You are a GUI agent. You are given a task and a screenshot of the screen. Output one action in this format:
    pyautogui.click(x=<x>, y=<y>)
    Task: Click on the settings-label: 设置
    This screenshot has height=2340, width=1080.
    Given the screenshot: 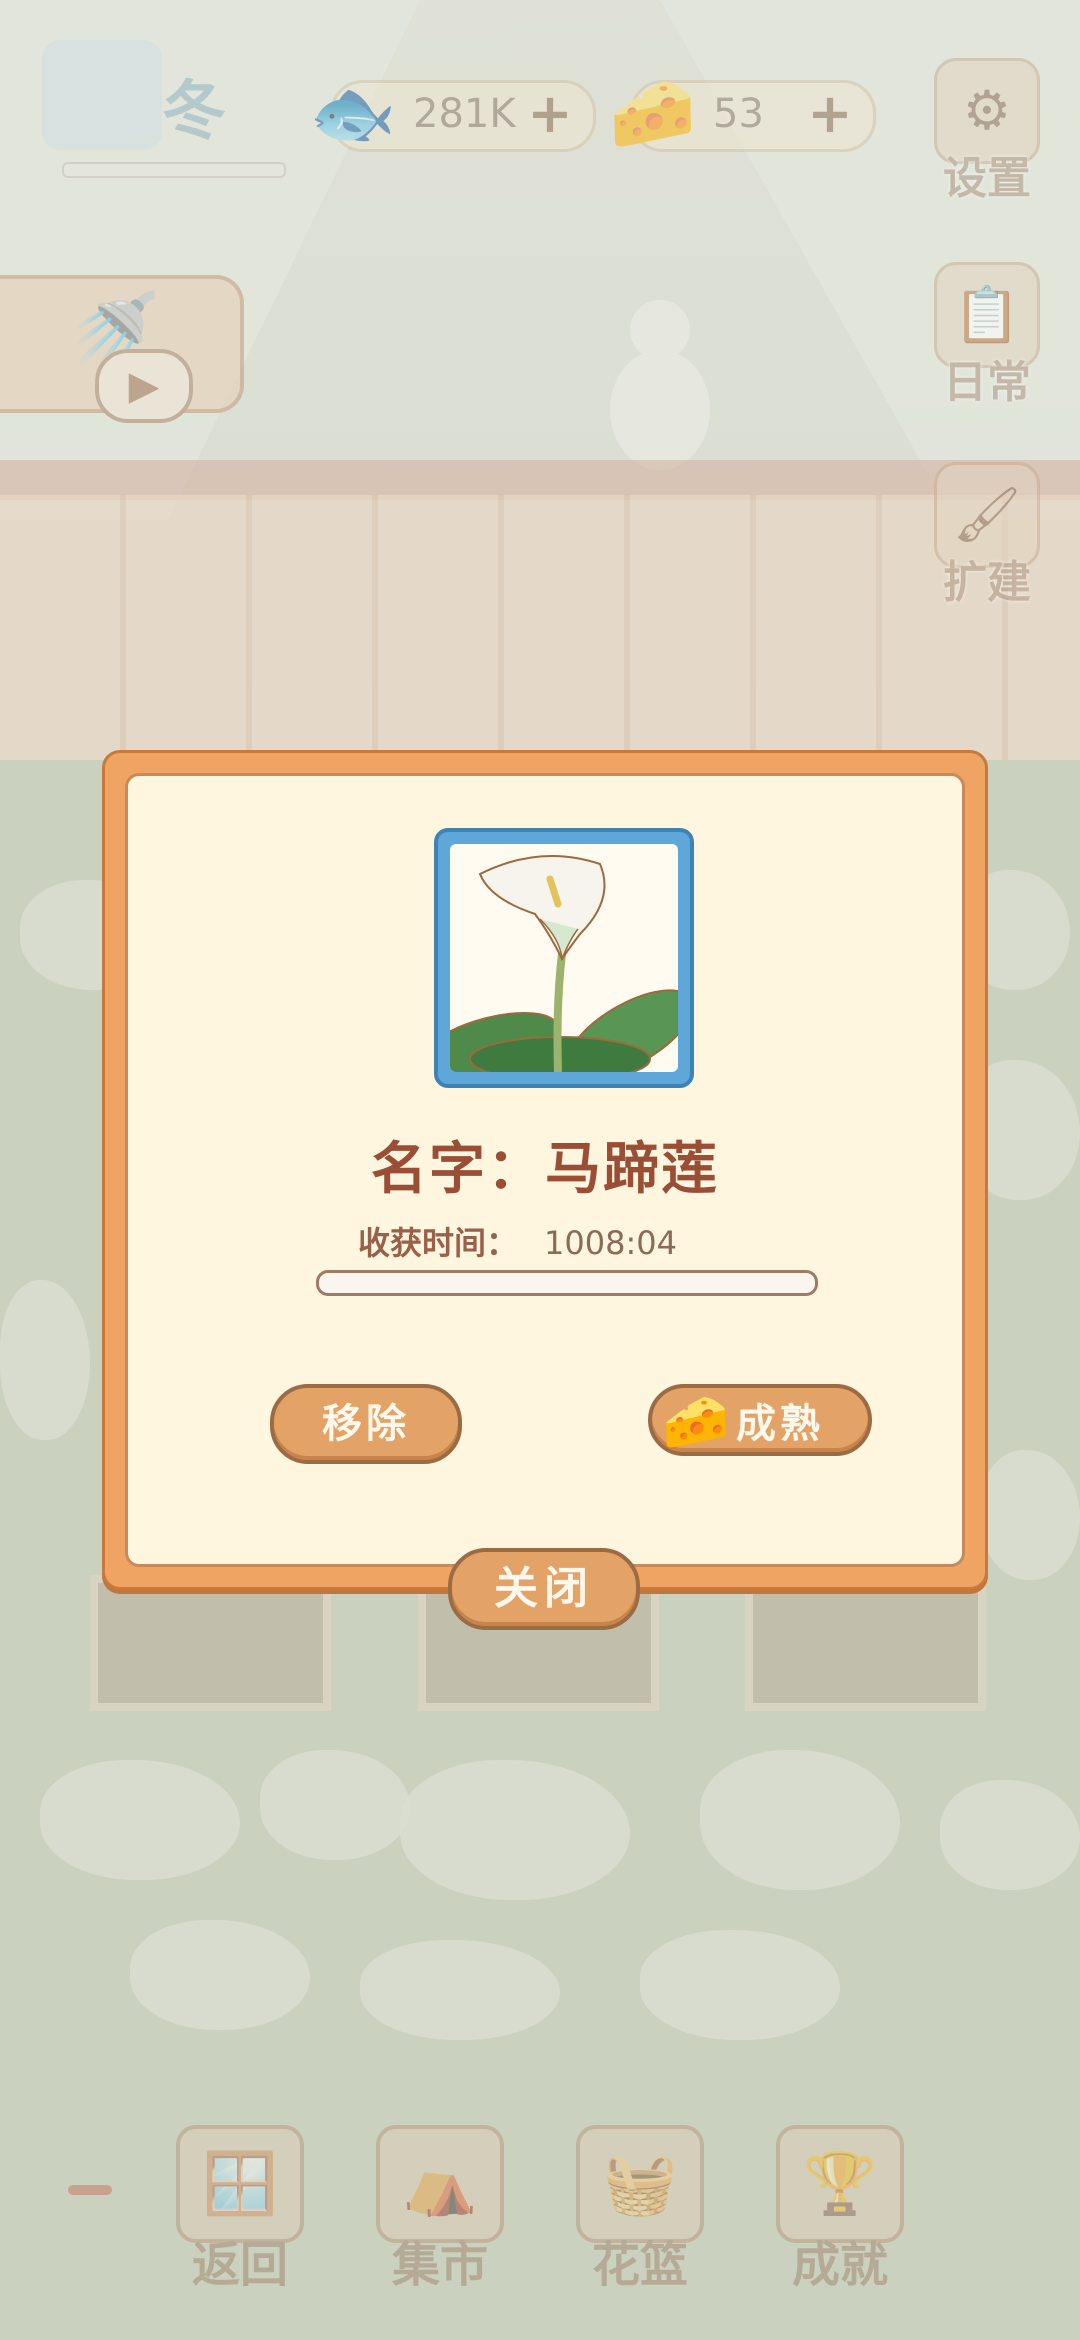 What is the action you would take?
    pyautogui.click(x=987, y=178)
    